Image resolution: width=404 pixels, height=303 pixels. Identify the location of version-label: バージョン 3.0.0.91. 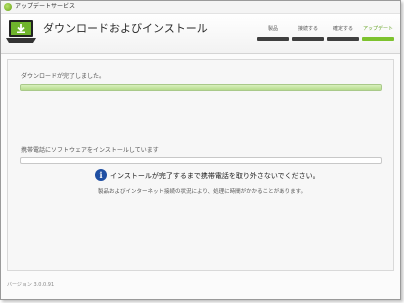
(31, 285).